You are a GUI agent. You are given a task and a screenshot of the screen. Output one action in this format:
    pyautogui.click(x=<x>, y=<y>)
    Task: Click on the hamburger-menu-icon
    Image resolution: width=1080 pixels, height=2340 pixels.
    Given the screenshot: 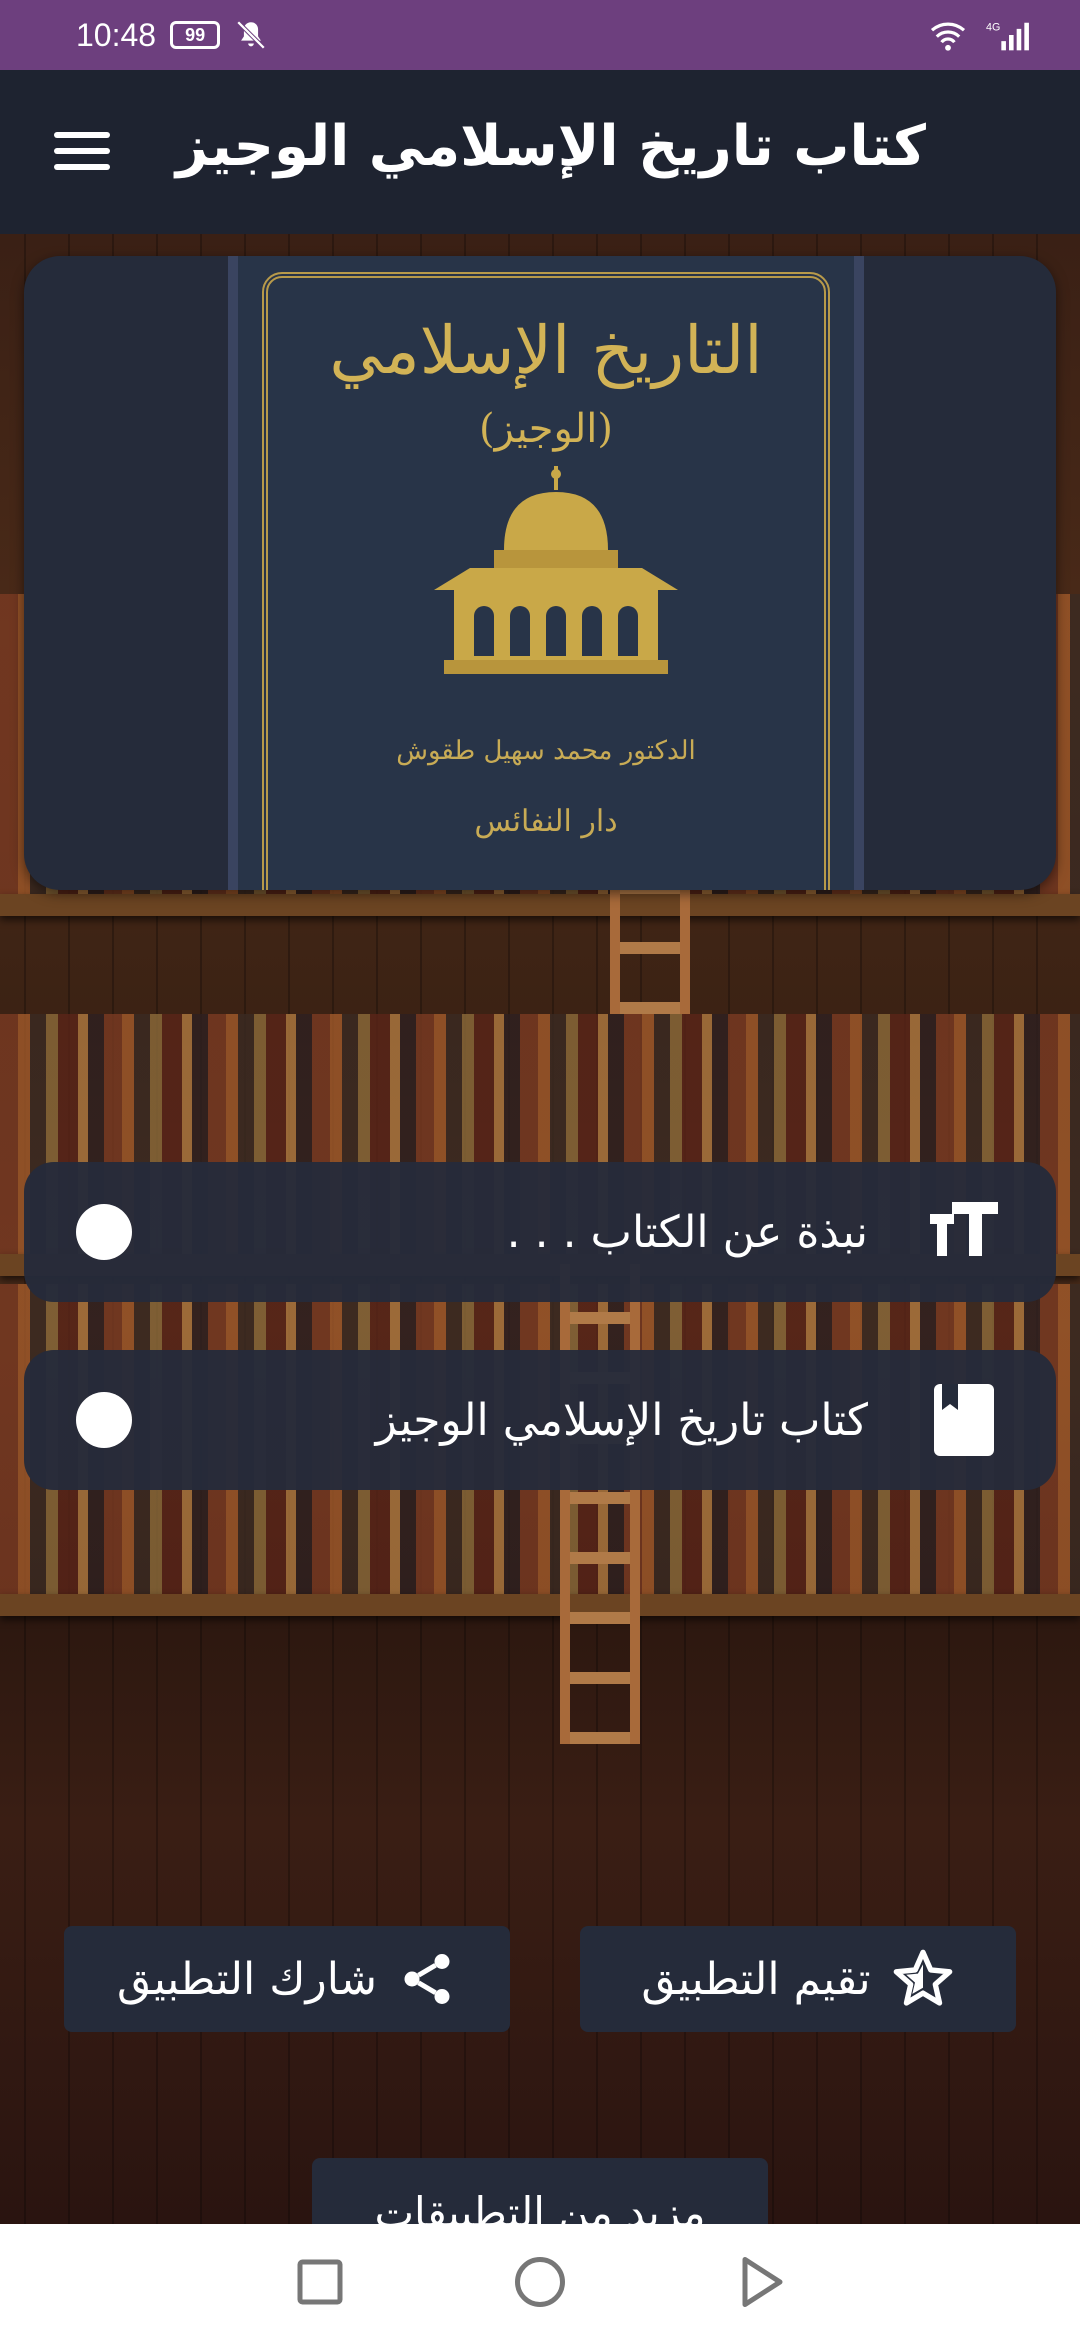 What is the action you would take?
    pyautogui.click(x=82, y=152)
    